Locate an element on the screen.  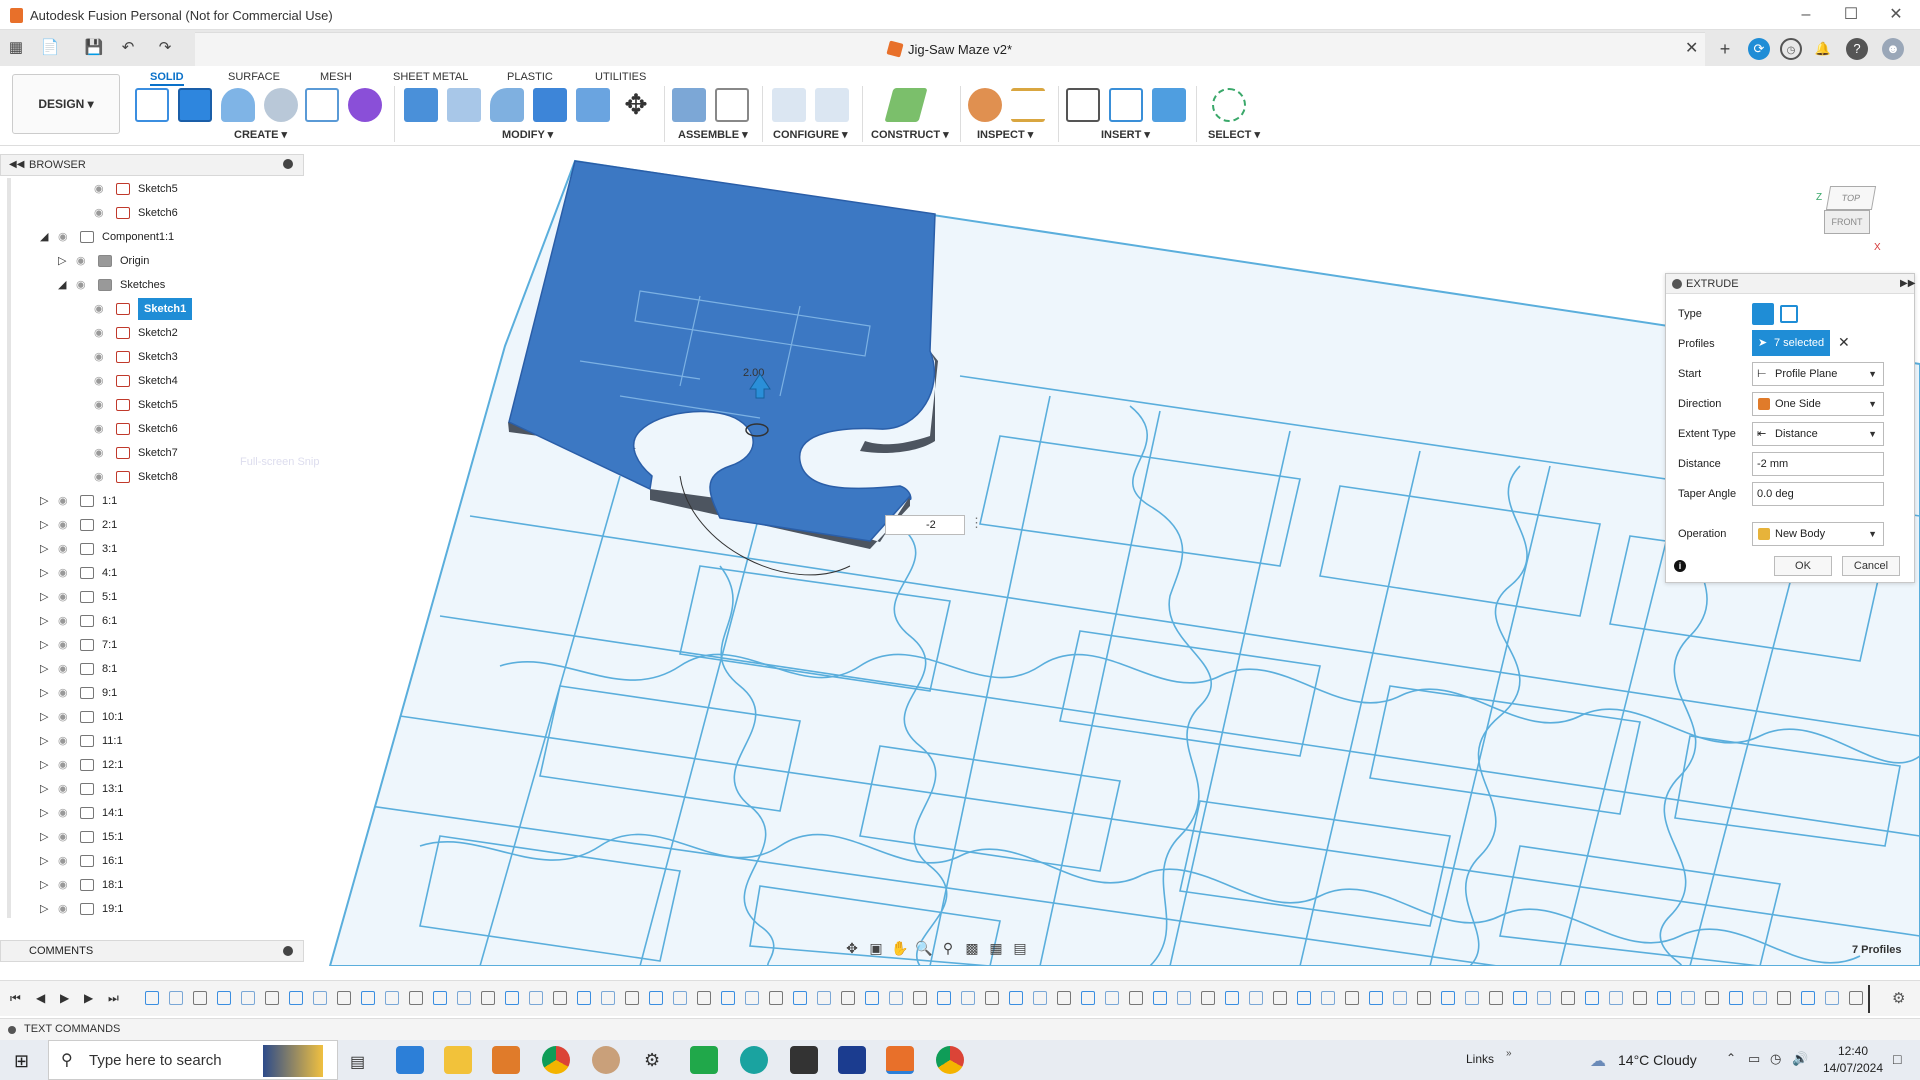
fit-icon: ⚲ is located at coordinates (948, 948).